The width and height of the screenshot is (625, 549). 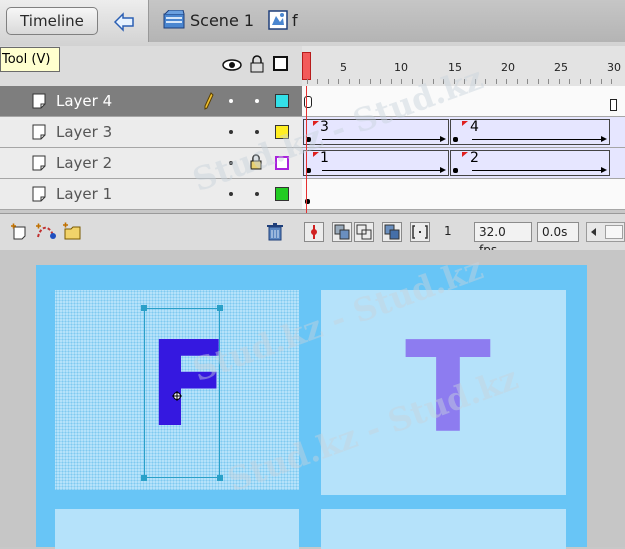 What do you see at coordinates (614, 67) in the screenshot?
I see `ruler-label: 30` at bounding box center [614, 67].